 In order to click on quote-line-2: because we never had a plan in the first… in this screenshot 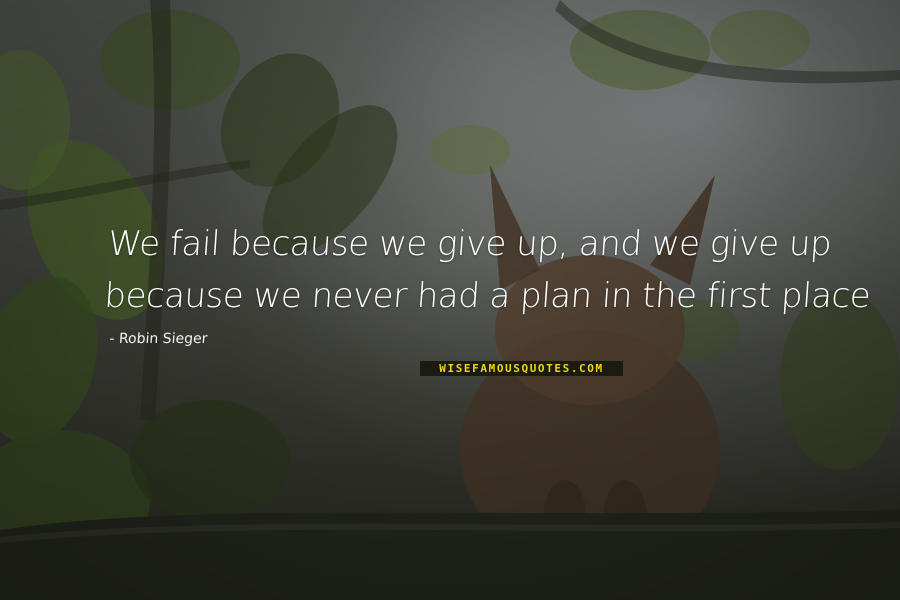, I will do `click(487, 296)`.